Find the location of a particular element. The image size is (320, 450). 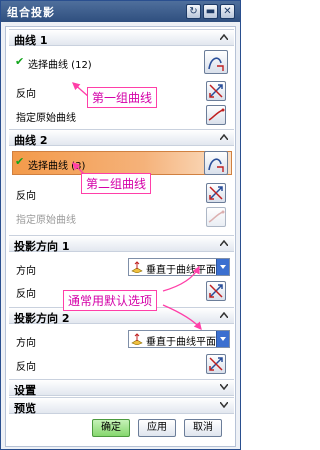

annotation-first-curve: 第一组曲线 is located at coordinates (122, 97).